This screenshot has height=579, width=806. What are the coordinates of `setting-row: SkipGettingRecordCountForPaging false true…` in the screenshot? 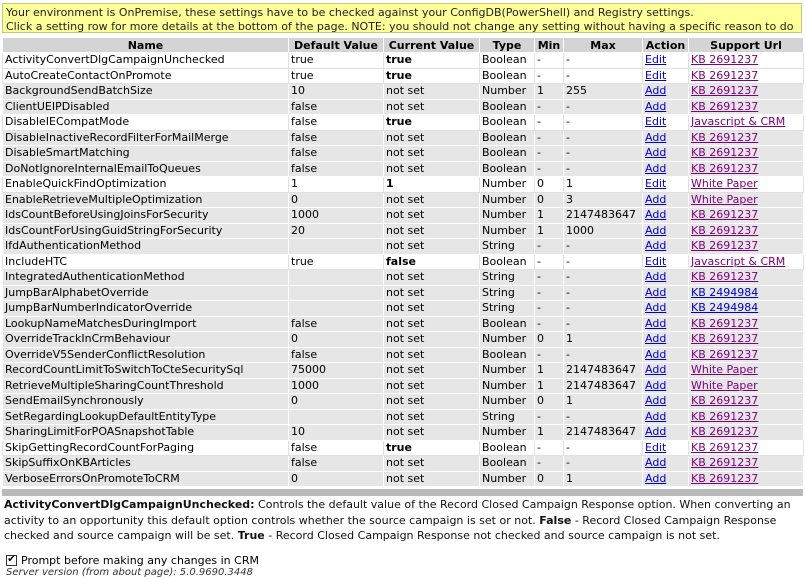 It's located at (403, 447).